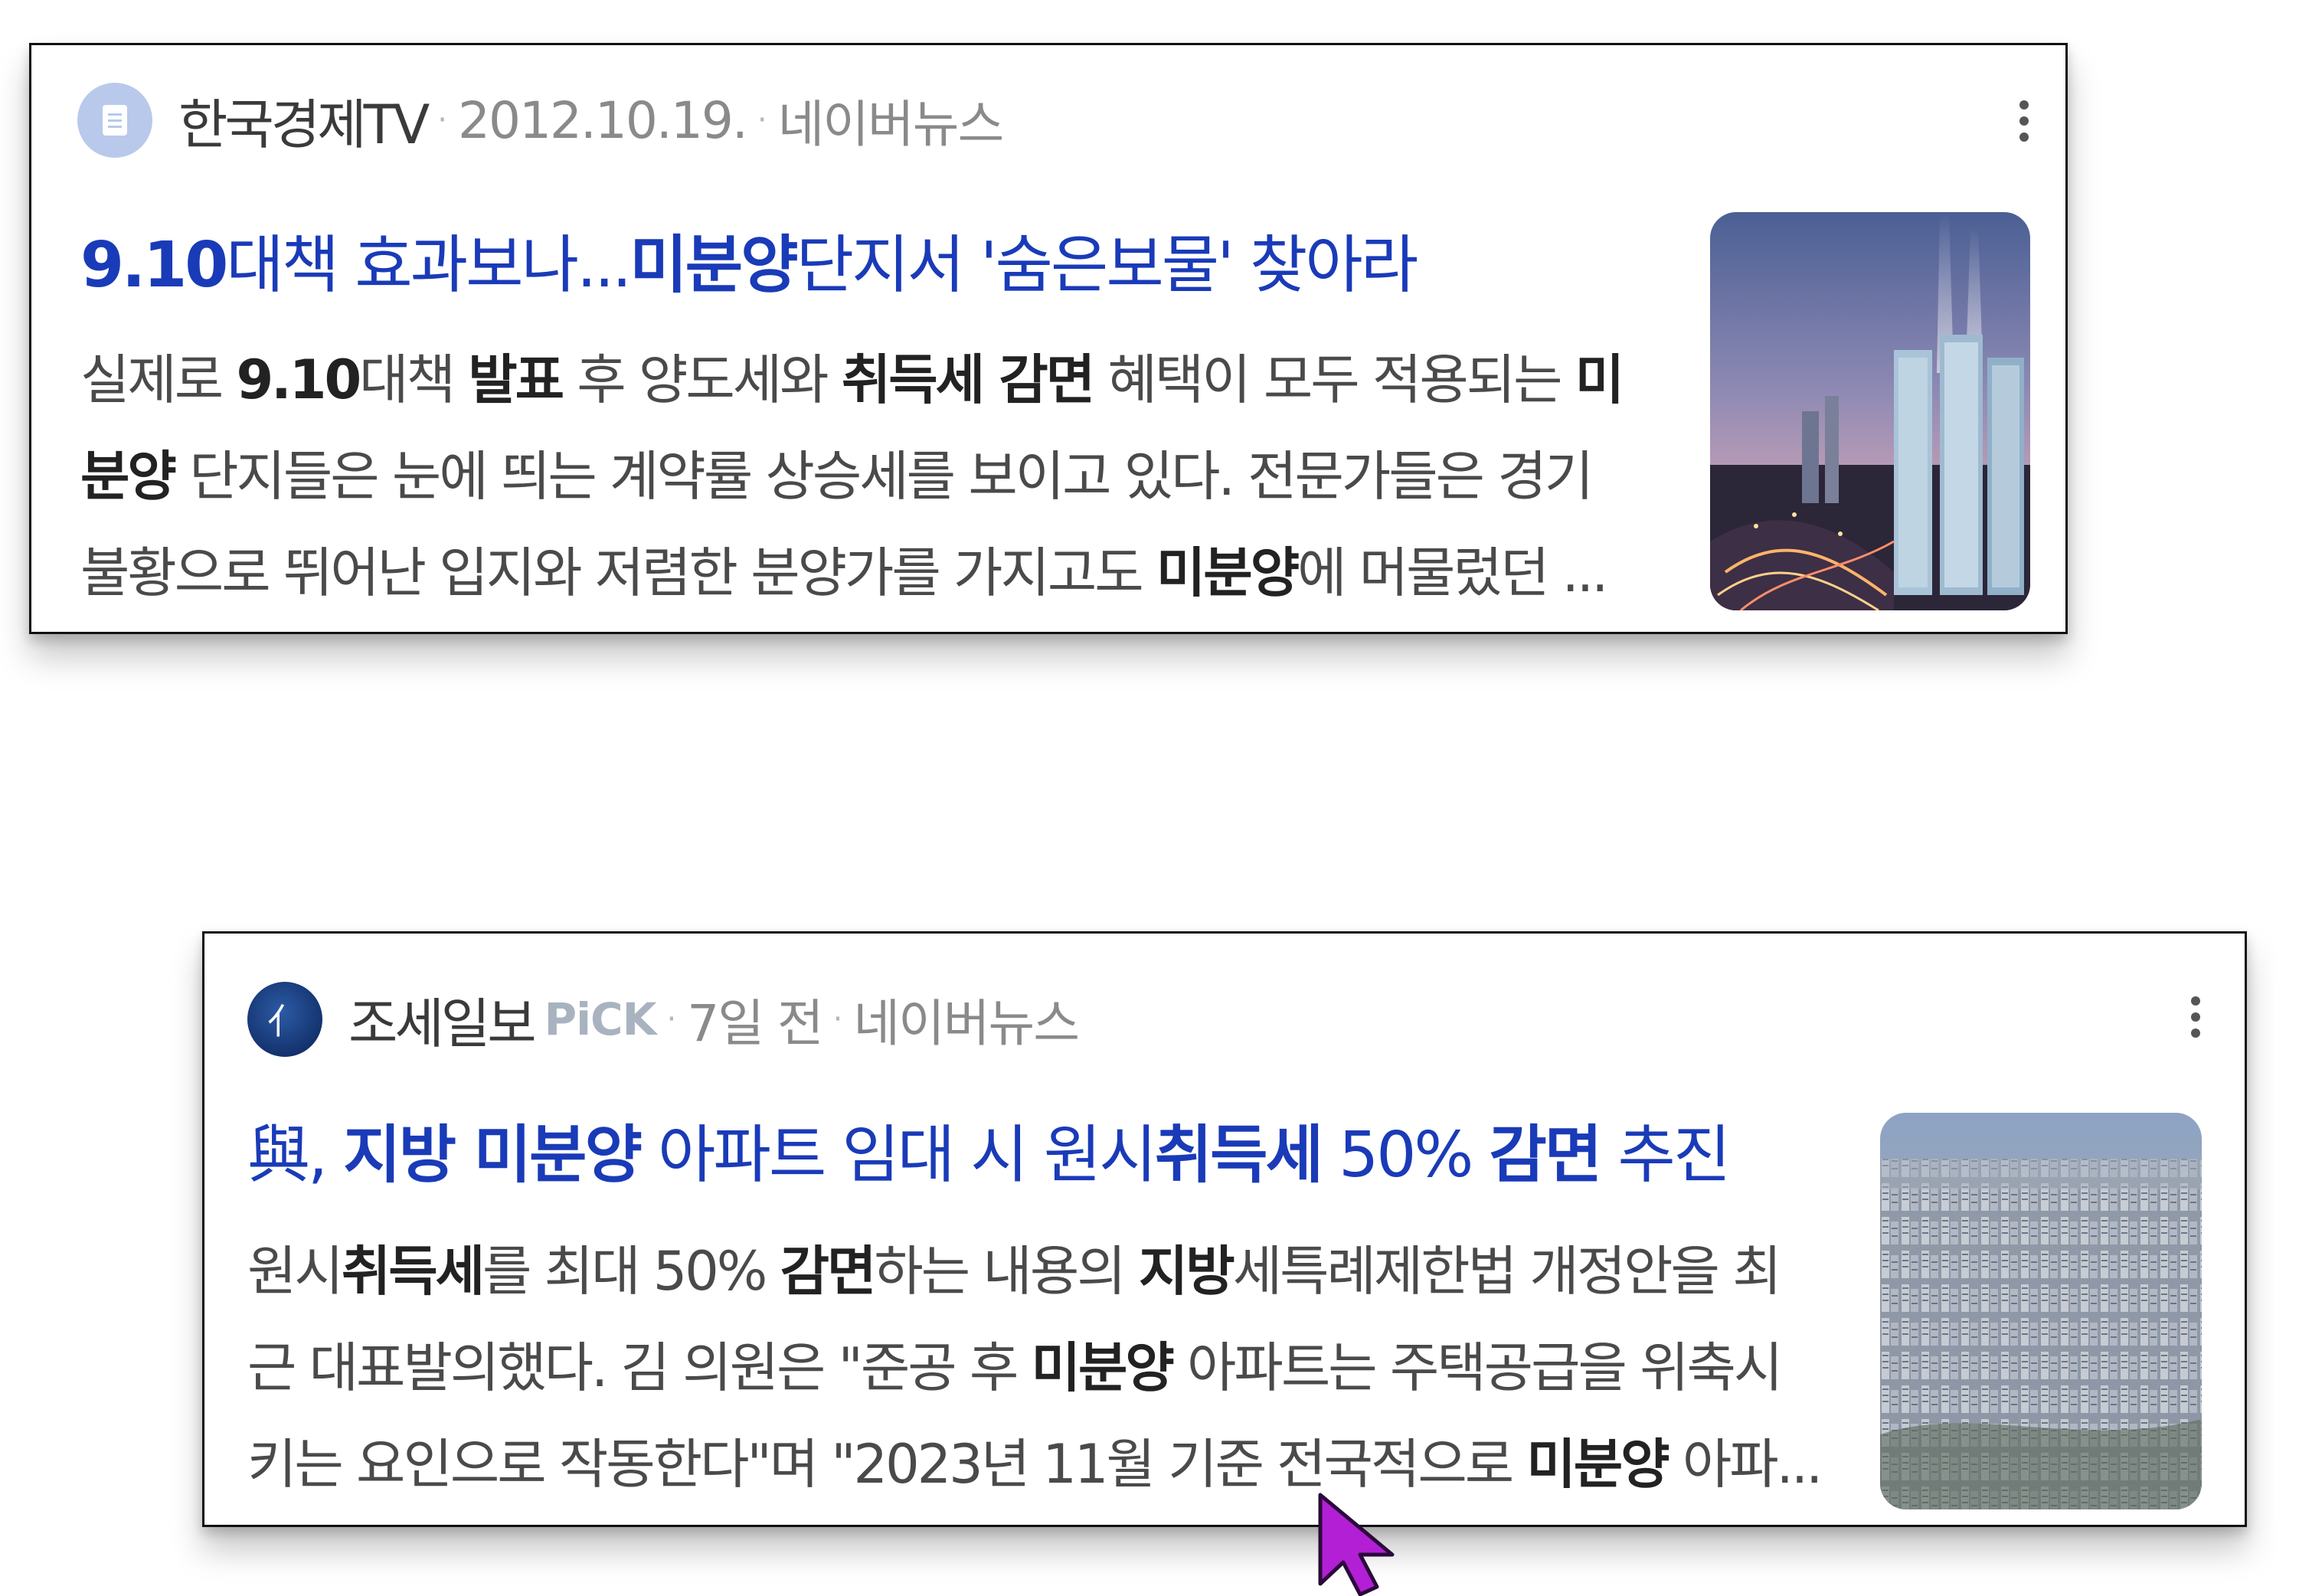 The width and height of the screenshot is (2299, 1596). What do you see at coordinates (618, 573) in the screenshot?
I see `text-segment: 불황으로 뛰어난 입지와 저렴한 분양가를 가지고도` at bounding box center [618, 573].